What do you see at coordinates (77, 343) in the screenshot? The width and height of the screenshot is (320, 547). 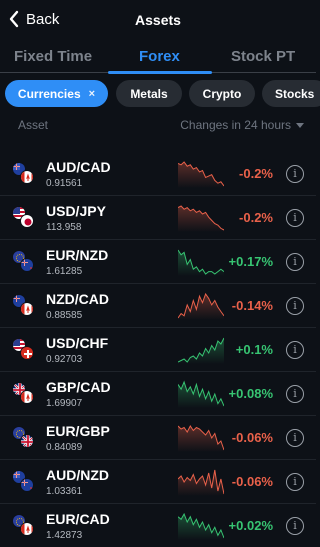 I see `asset-symbol: USD/CHF` at bounding box center [77, 343].